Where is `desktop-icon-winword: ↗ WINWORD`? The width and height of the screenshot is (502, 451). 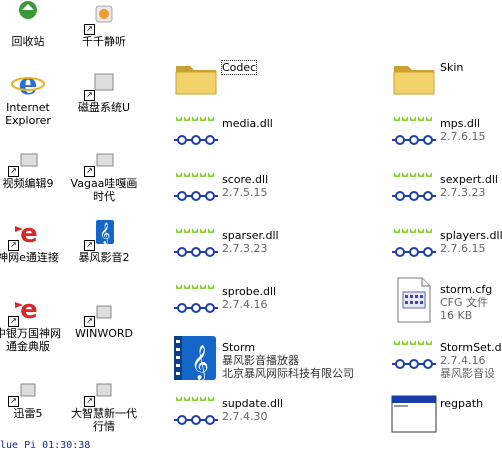 desktop-icon-winword: ↗ WINWORD is located at coordinates (104, 316).